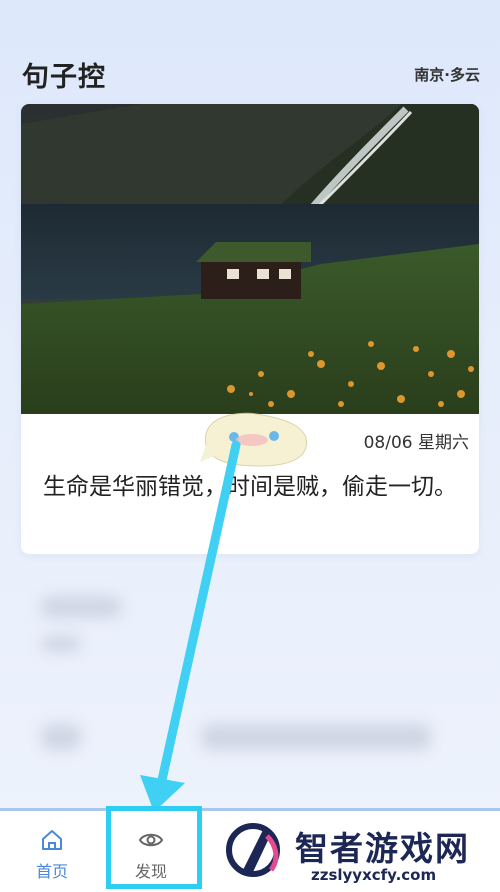  What do you see at coordinates (382, 848) in the screenshot?
I see `watermark-text: 智者游戏网` at bounding box center [382, 848].